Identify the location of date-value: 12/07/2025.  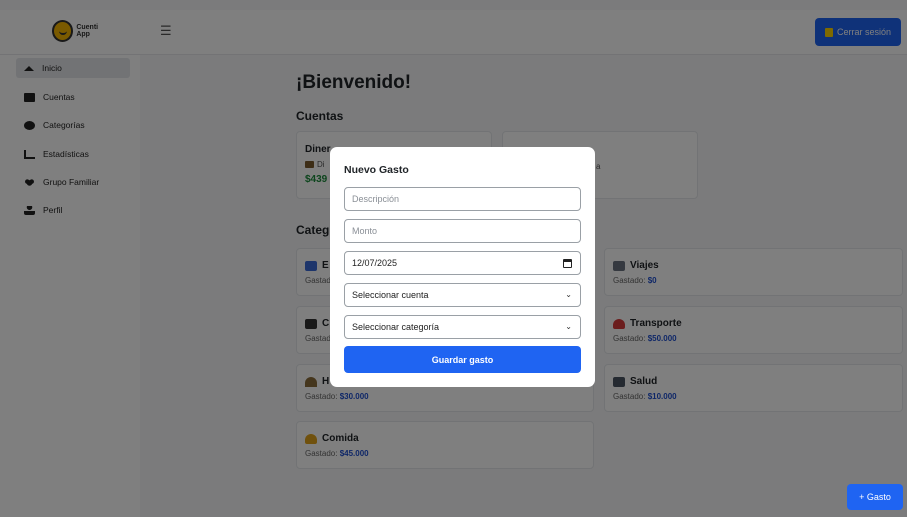
(375, 263).